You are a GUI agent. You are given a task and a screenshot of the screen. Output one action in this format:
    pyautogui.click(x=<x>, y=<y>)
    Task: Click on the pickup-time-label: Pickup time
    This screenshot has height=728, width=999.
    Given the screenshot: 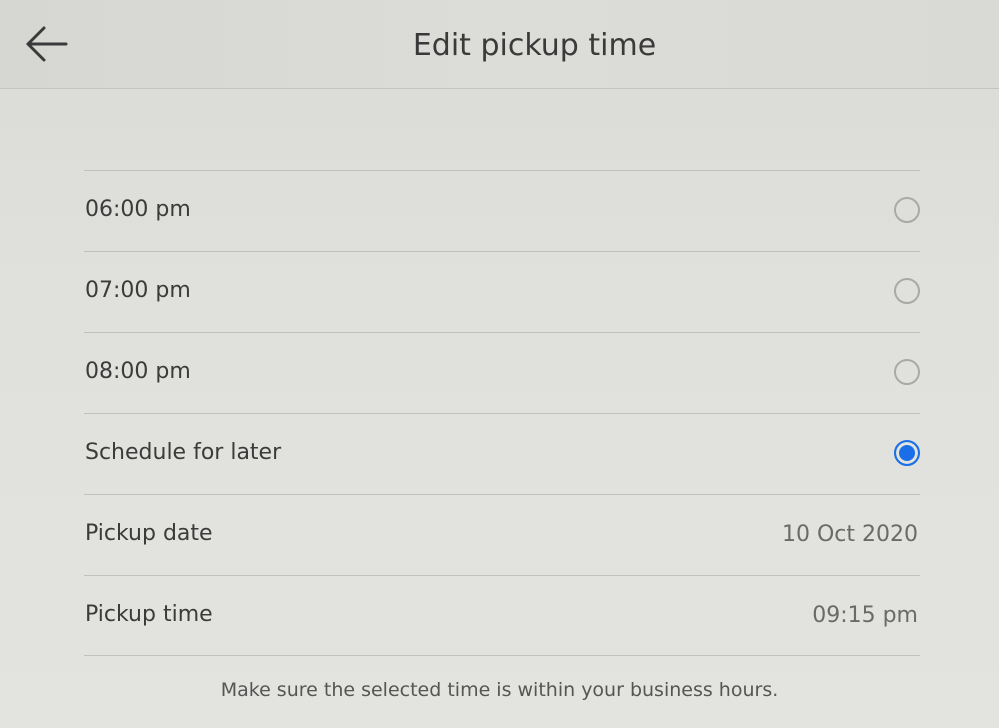 What is the action you would take?
    pyautogui.click(x=149, y=614)
    